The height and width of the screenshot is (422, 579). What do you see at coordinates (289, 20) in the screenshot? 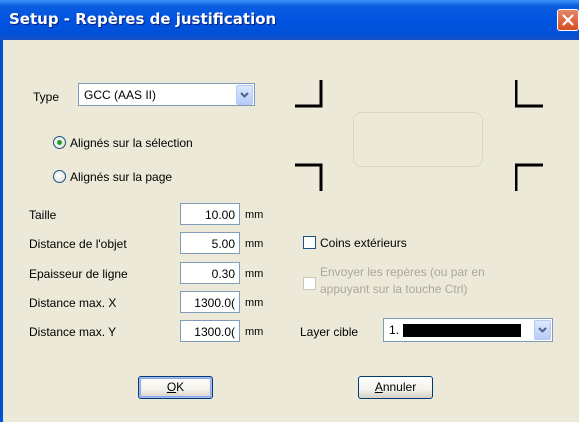
I see `title-bar: Setup - Repères de justification` at bounding box center [289, 20].